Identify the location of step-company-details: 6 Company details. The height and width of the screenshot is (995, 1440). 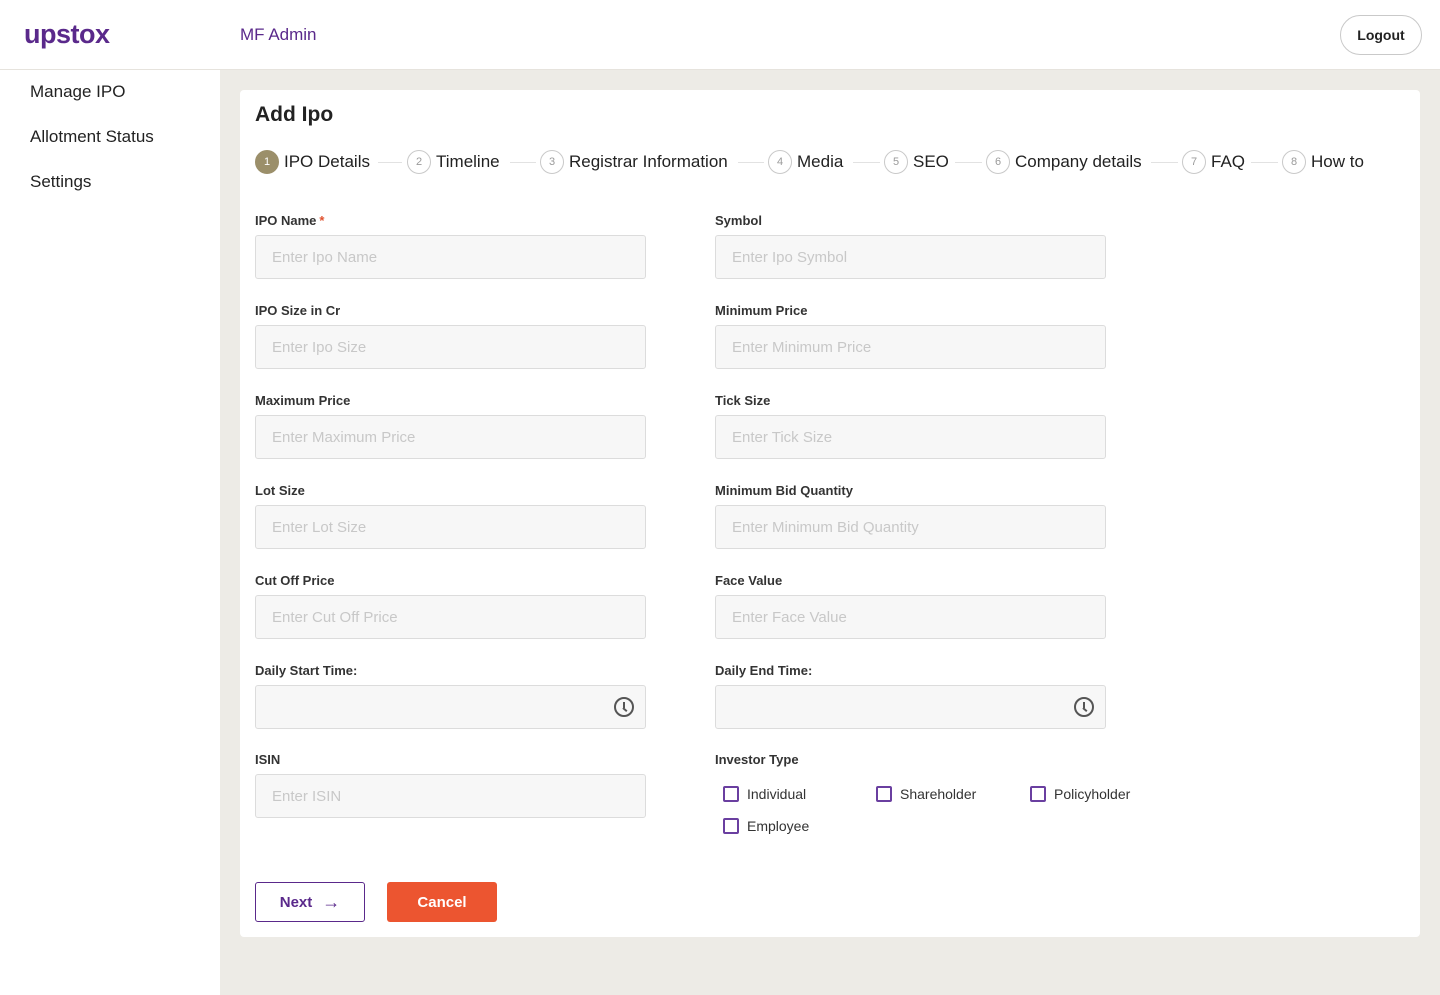
(1064, 162).